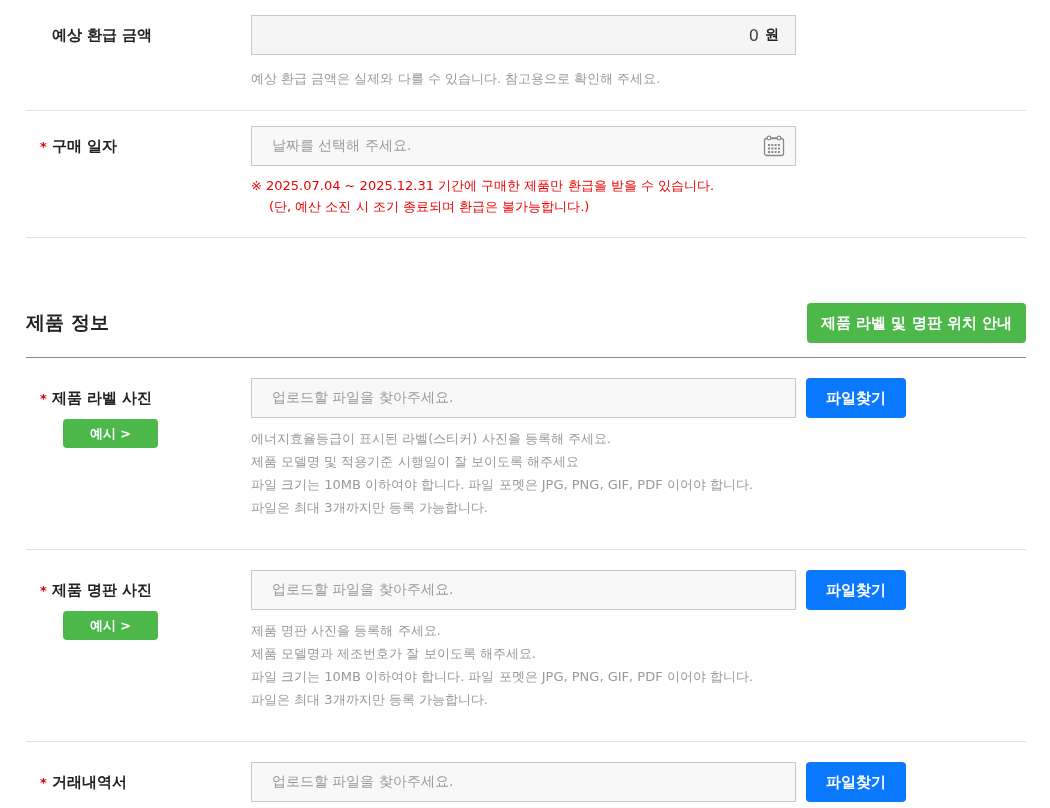 The image size is (1050, 808). What do you see at coordinates (429, 207) in the screenshot?
I see `notice-text: (단, 예산 소진 시 조기 종료되며 환급은 불가능합니다.)` at bounding box center [429, 207].